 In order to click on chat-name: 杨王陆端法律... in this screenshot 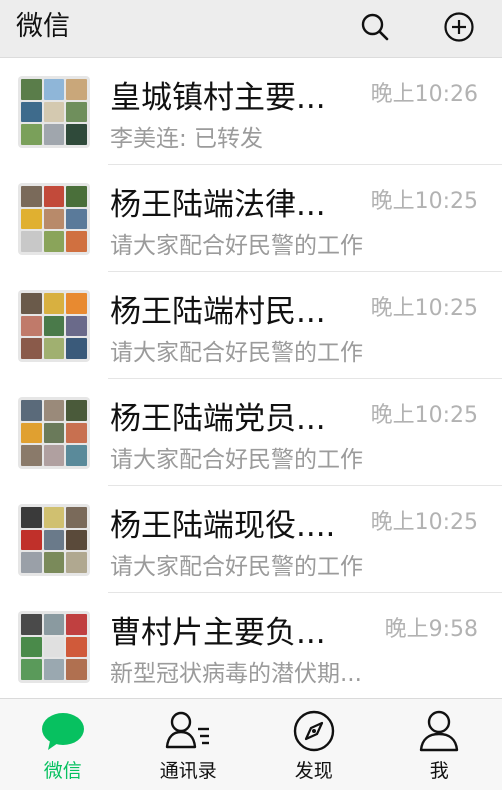, I will do `click(218, 205)`.